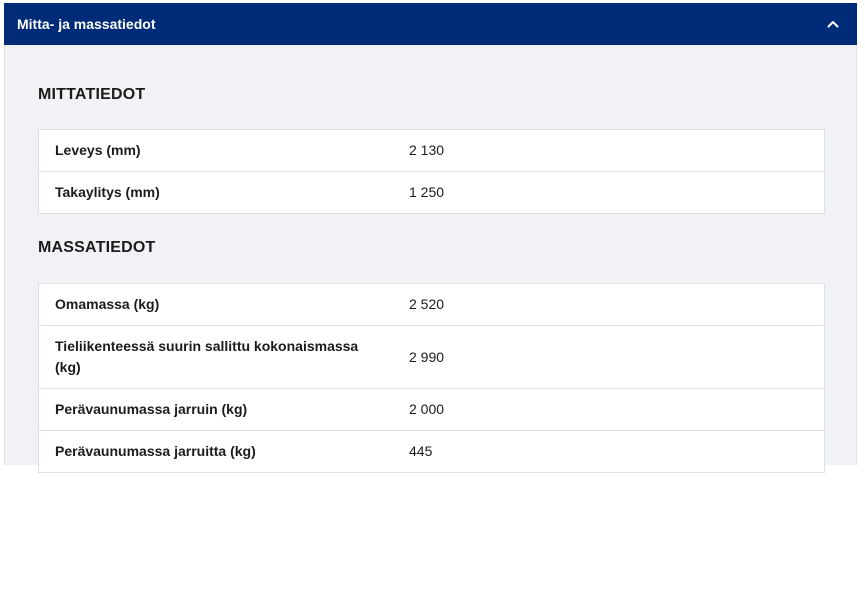 This screenshot has height=589, width=865. I want to click on row-label: Takaylitys (mm), so click(215, 192).